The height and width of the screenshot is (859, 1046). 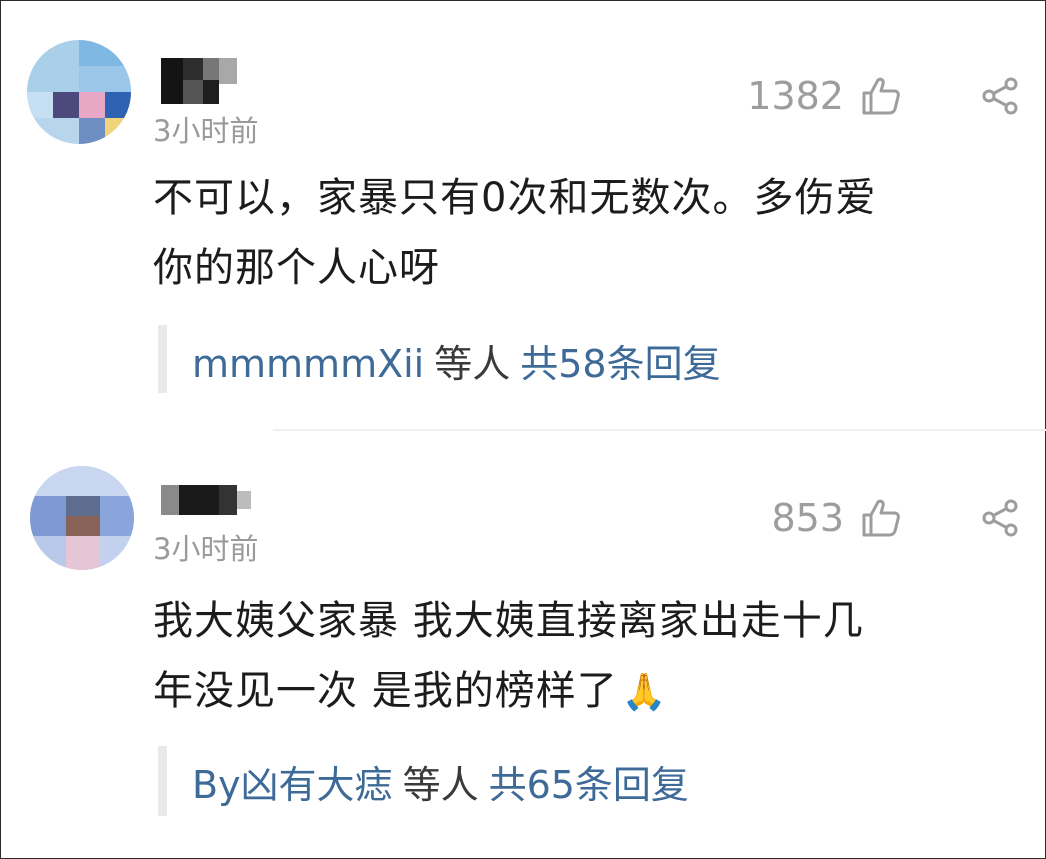 What do you see at coordinates (292, 785) in the screenshot?
I see `reply-username: By凶有大痣` at bounding box center [292, 785].